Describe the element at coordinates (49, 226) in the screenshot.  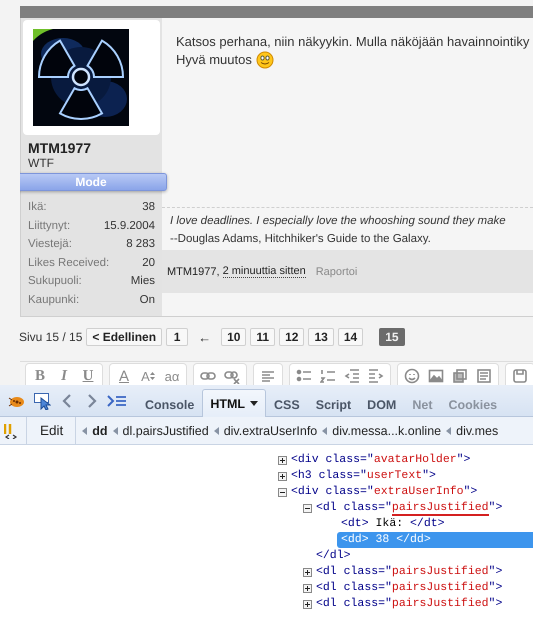
I see `stat-label: Liittynyt:` at that location.